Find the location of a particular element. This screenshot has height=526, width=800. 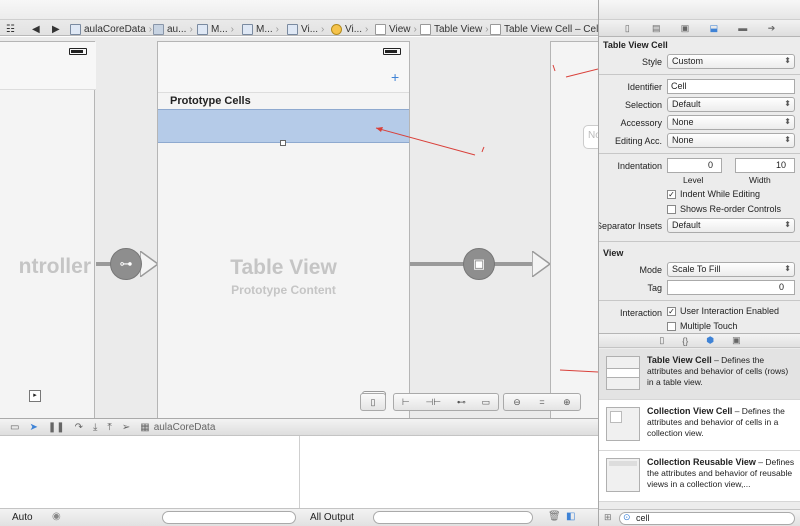

scheme-icon: ▦ is located at coordinates (145, 427).